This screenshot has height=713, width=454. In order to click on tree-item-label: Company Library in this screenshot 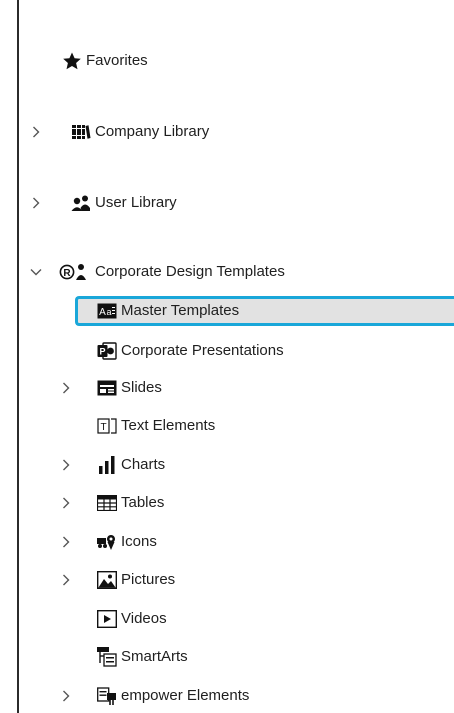, I will do `click(152, 131)`.